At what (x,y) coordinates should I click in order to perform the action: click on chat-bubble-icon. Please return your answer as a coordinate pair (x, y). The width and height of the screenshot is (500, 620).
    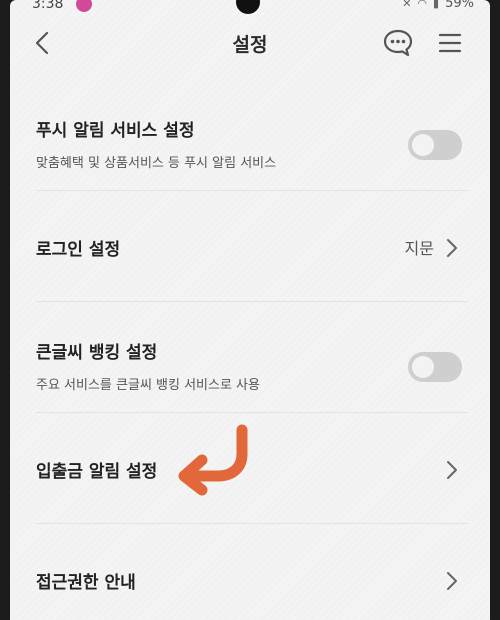
    Looking at the image, I should click on (398, 43).